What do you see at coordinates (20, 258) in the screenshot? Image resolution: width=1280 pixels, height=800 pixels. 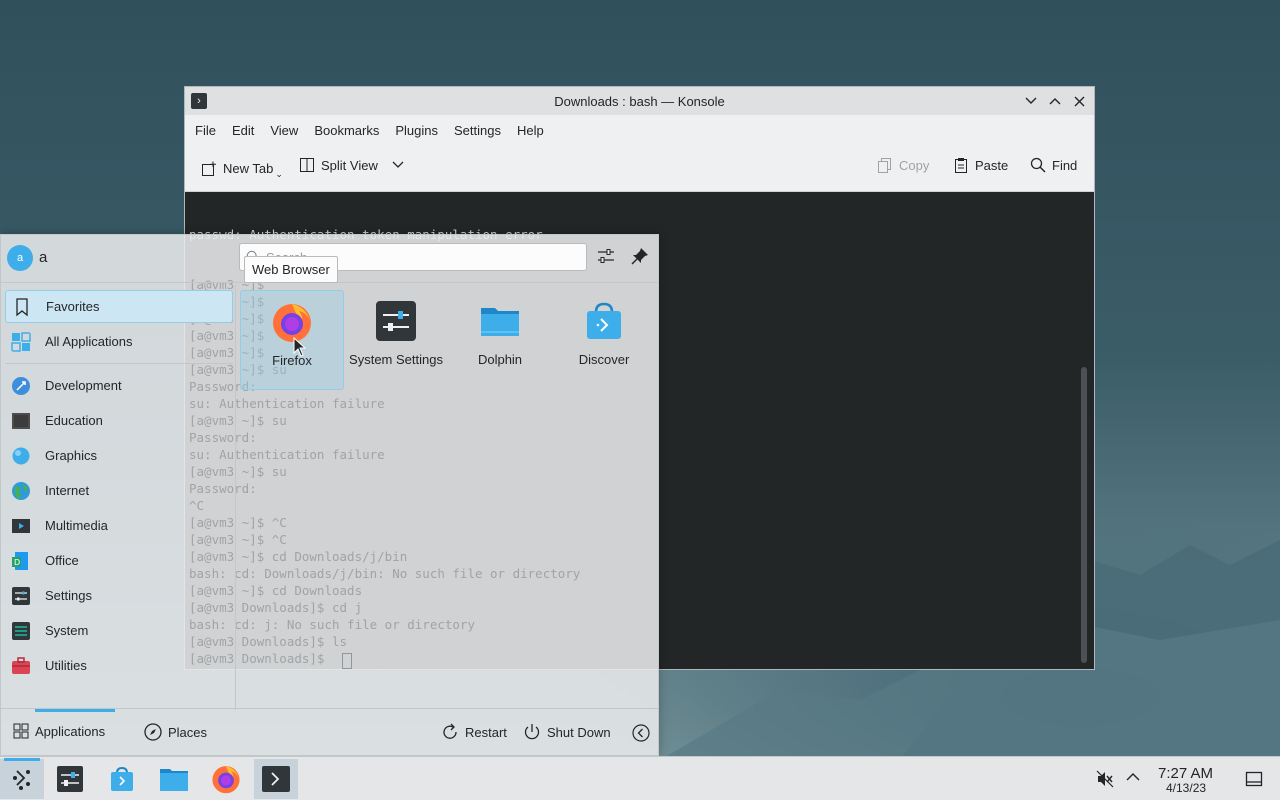 I see `avatar: a` at bounding box center [20, 258].